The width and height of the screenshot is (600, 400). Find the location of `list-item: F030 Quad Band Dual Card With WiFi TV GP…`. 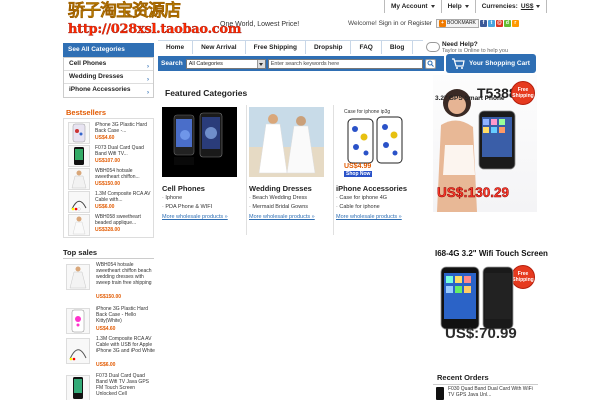

list-item: F030 Quad Band Dual Card With WiFi TV GP… is located at coordinates (485, 393).